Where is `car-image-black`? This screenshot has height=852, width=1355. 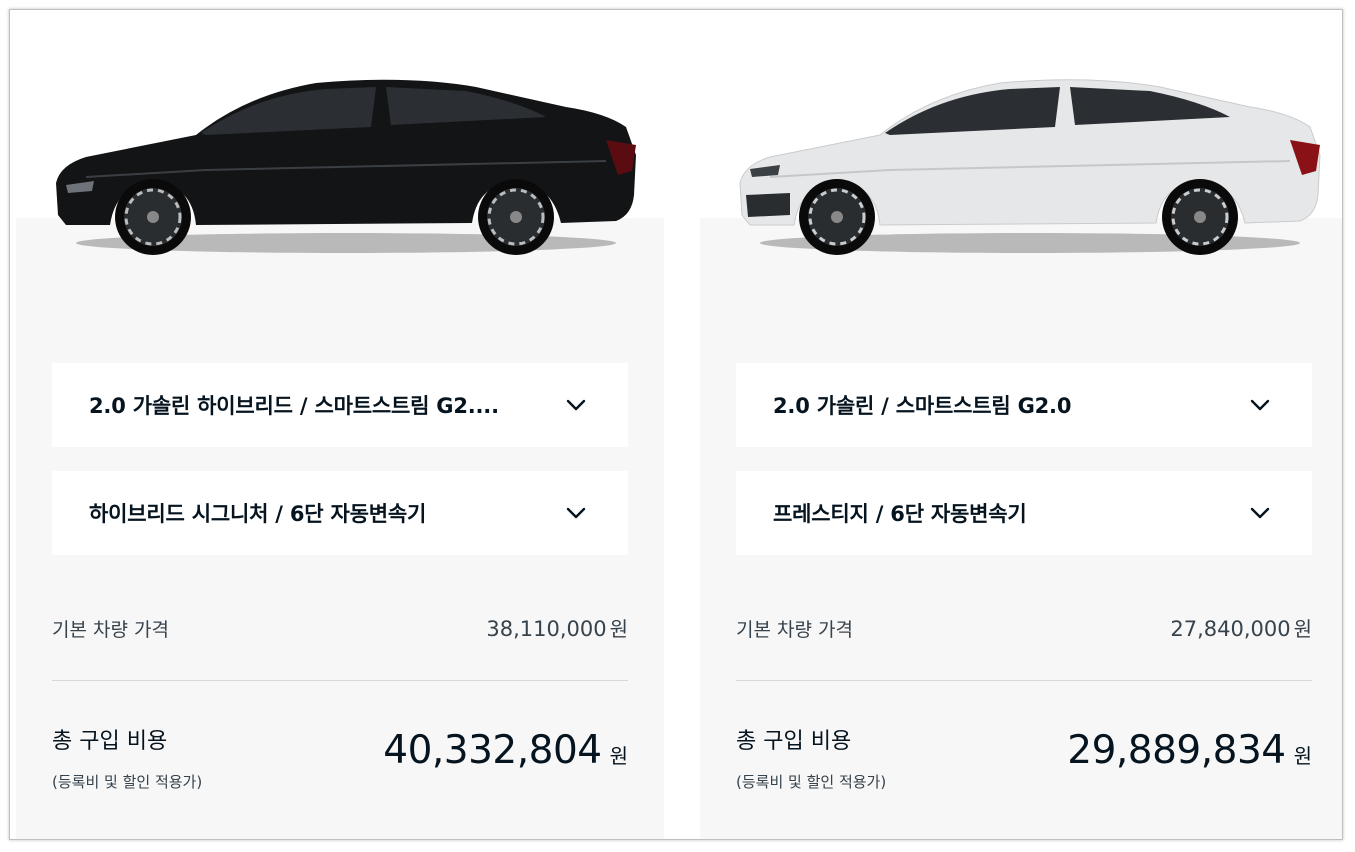
car-image-black is located at coordinates (346, 167).